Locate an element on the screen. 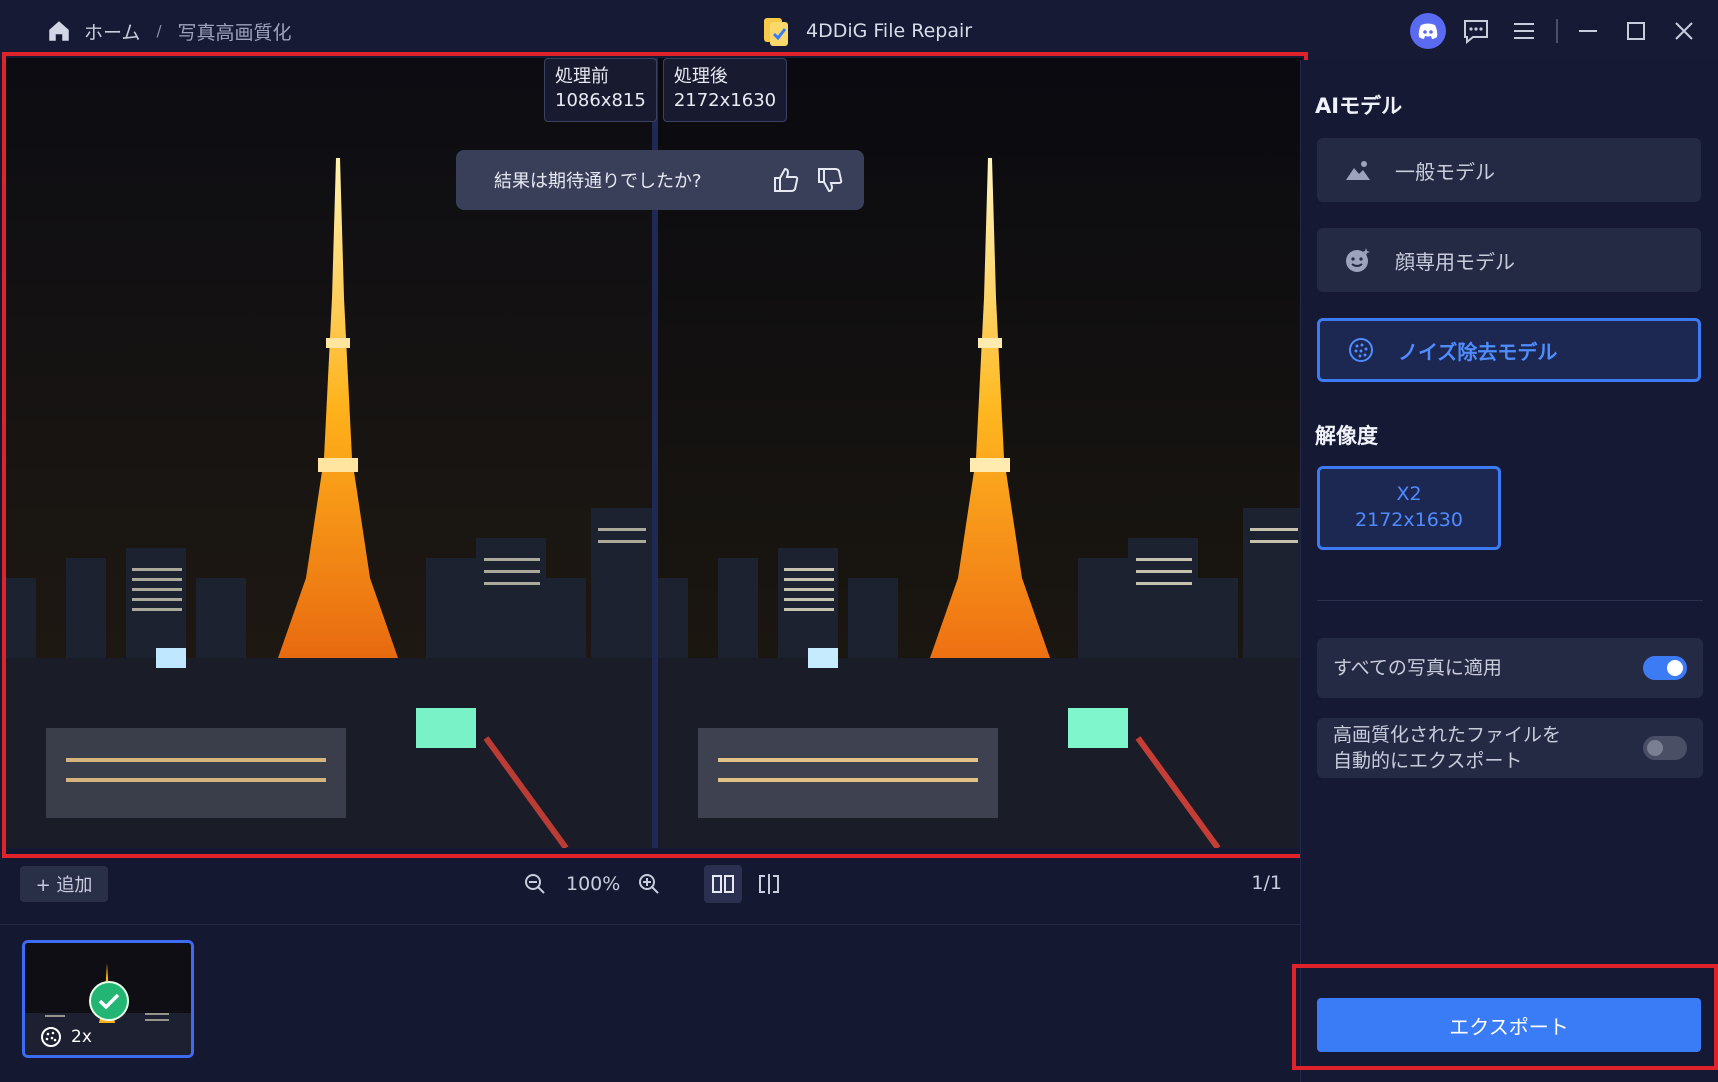  split-view-icon is located at coordinates (769, 884).